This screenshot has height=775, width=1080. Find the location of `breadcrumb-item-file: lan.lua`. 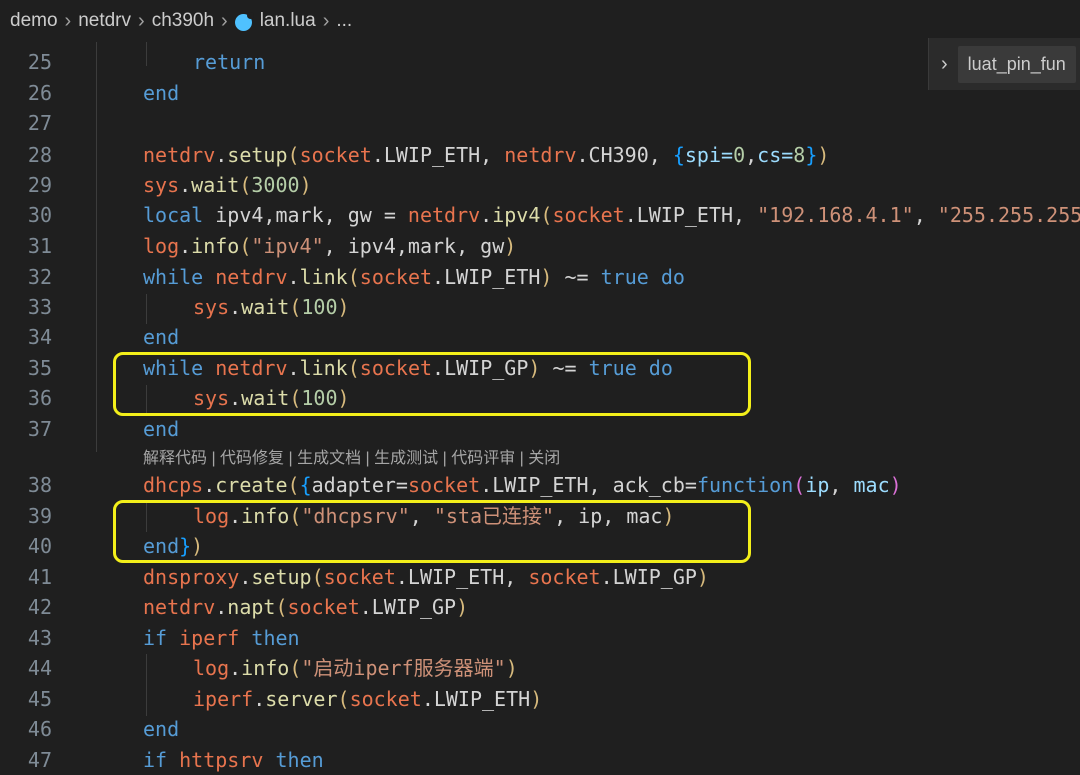

breadcrumb-item-file: lan.lua is located at coordinates (288, 21).